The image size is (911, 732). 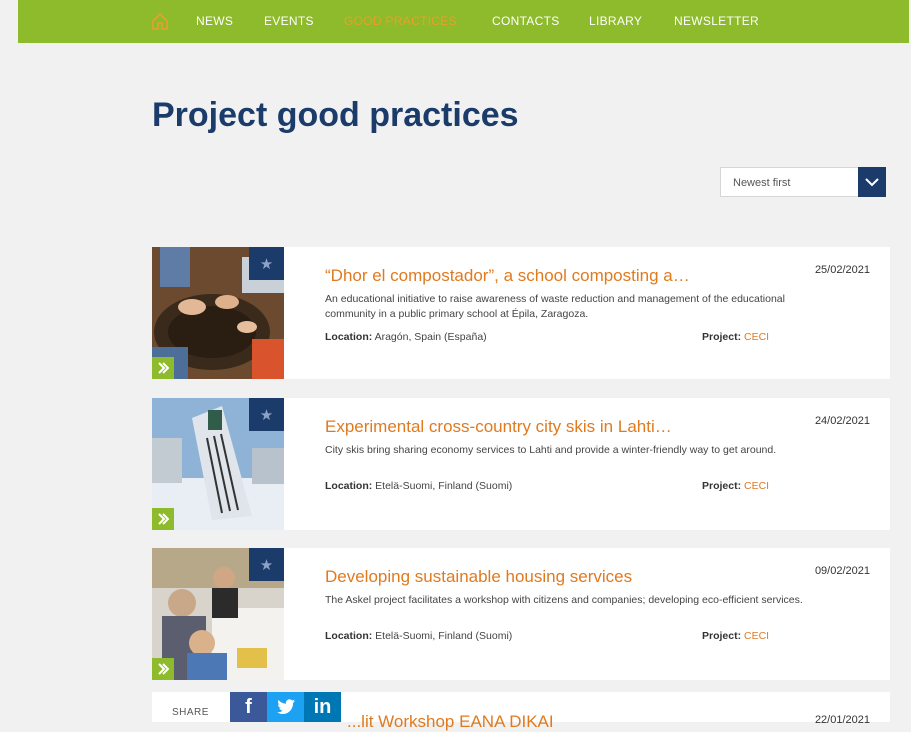 What do you see at coordinates (322, 707) in the screenshot?
I see `linkedin-icon: in` at bounding box center [322, 707].